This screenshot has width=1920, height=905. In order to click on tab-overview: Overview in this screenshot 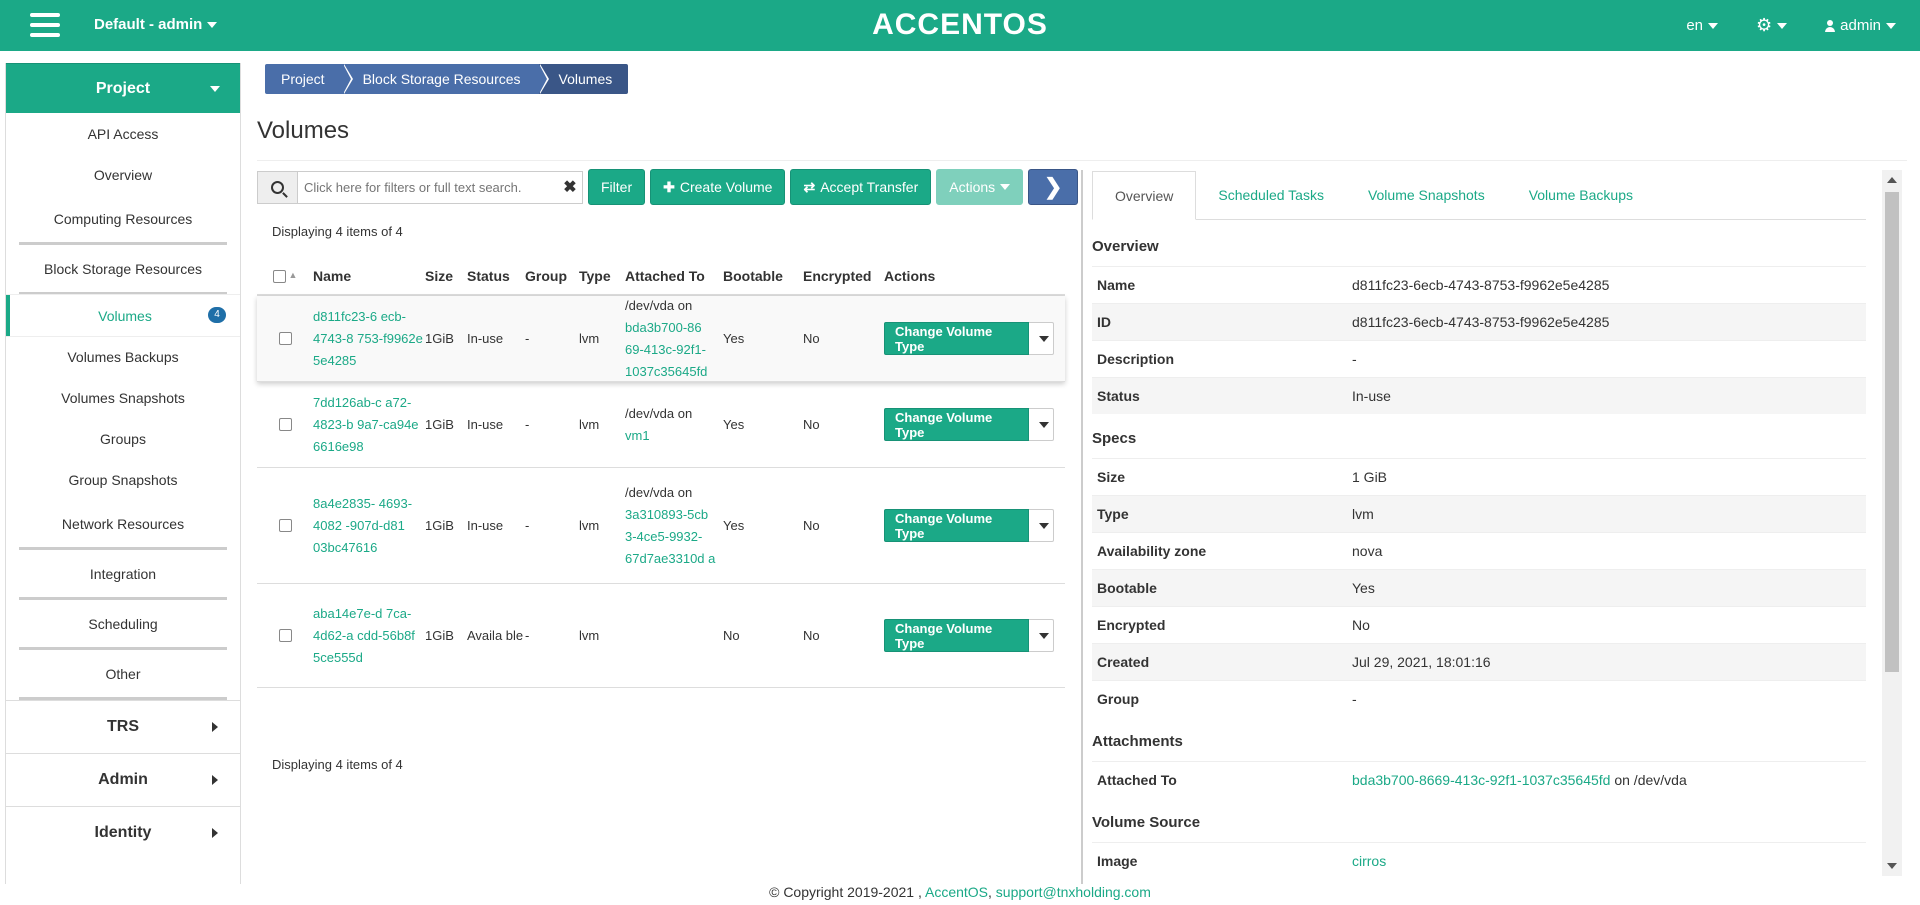, I will do `click(1144, 195)`.